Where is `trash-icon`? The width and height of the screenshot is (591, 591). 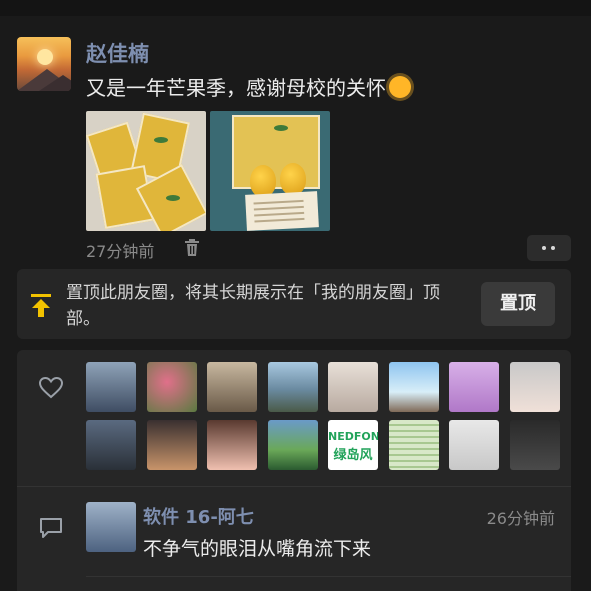 trash-icon is located at coordinates (192, 248).